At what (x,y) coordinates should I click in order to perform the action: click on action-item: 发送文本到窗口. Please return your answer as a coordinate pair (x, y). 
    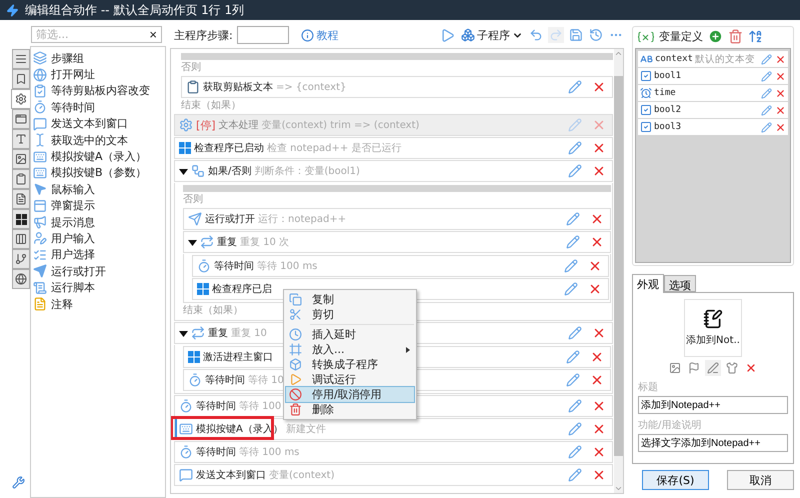
    Looking at the image, I should click on (98, 124).